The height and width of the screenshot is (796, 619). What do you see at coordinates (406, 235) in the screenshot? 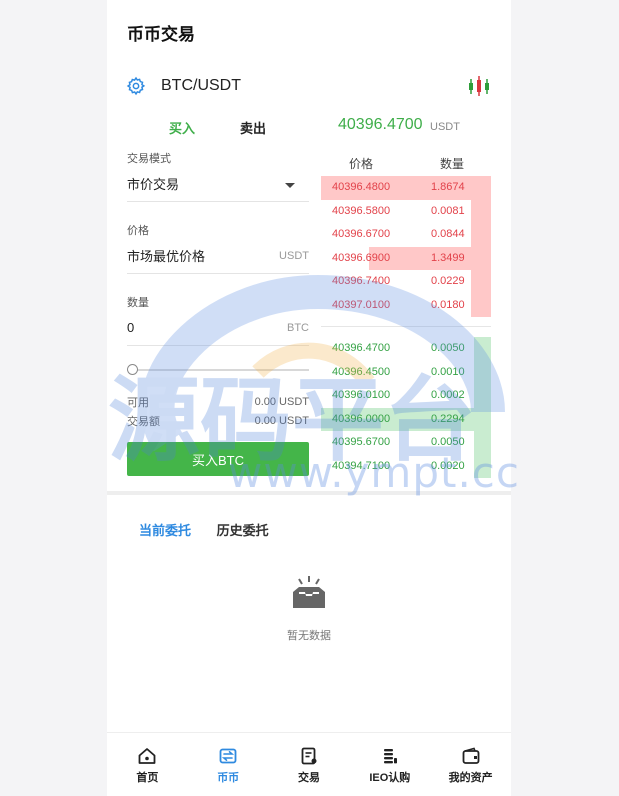
I see `ask-row: 40396.6700 0.0844` at bounding box center [406, 235].